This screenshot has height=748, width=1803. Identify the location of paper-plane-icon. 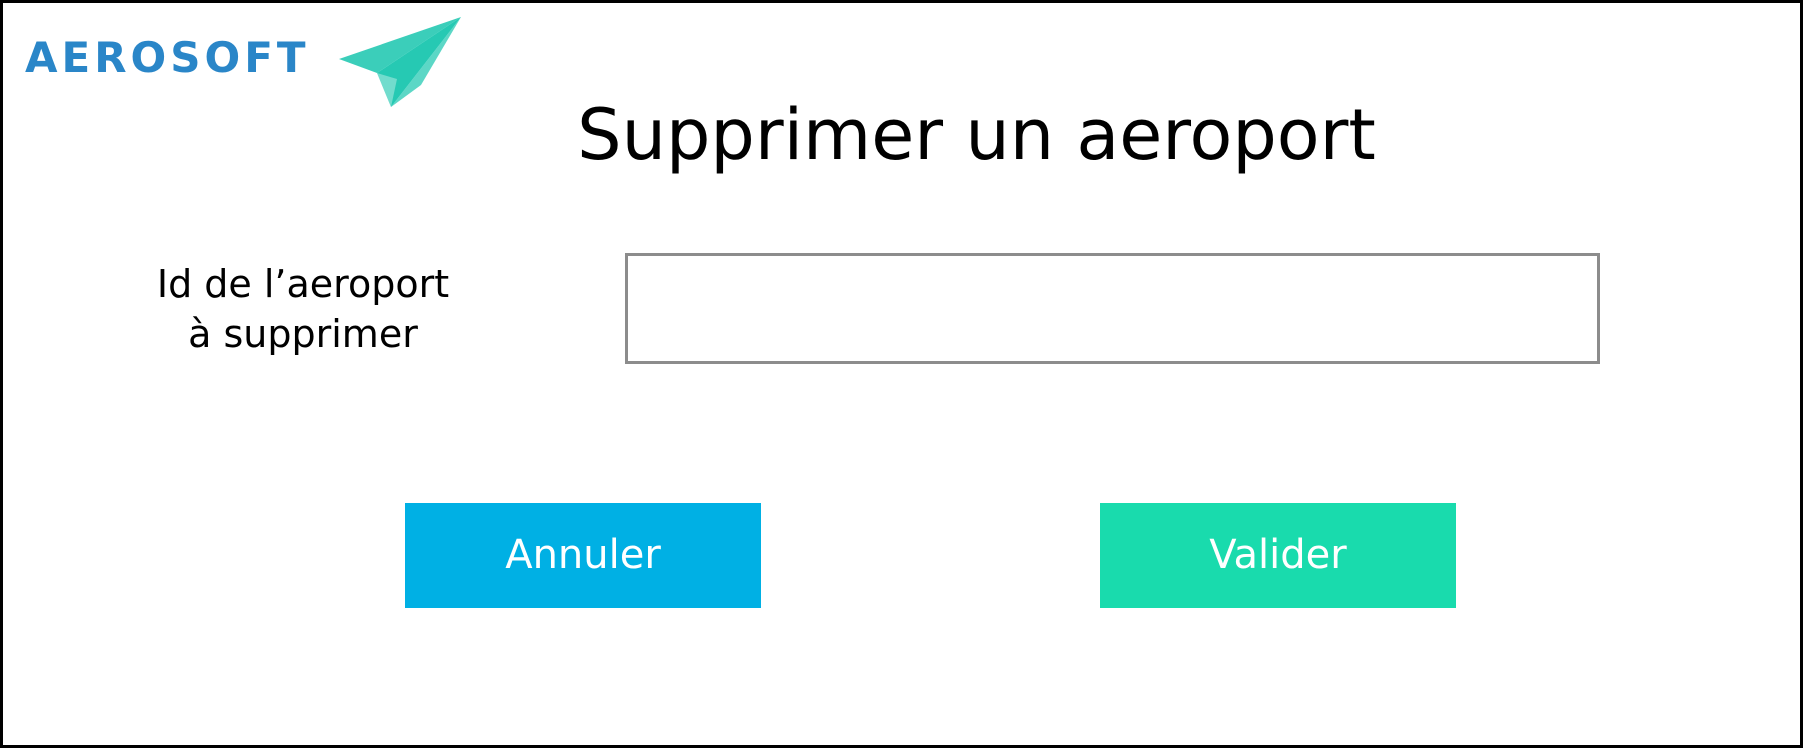
(400, 62).